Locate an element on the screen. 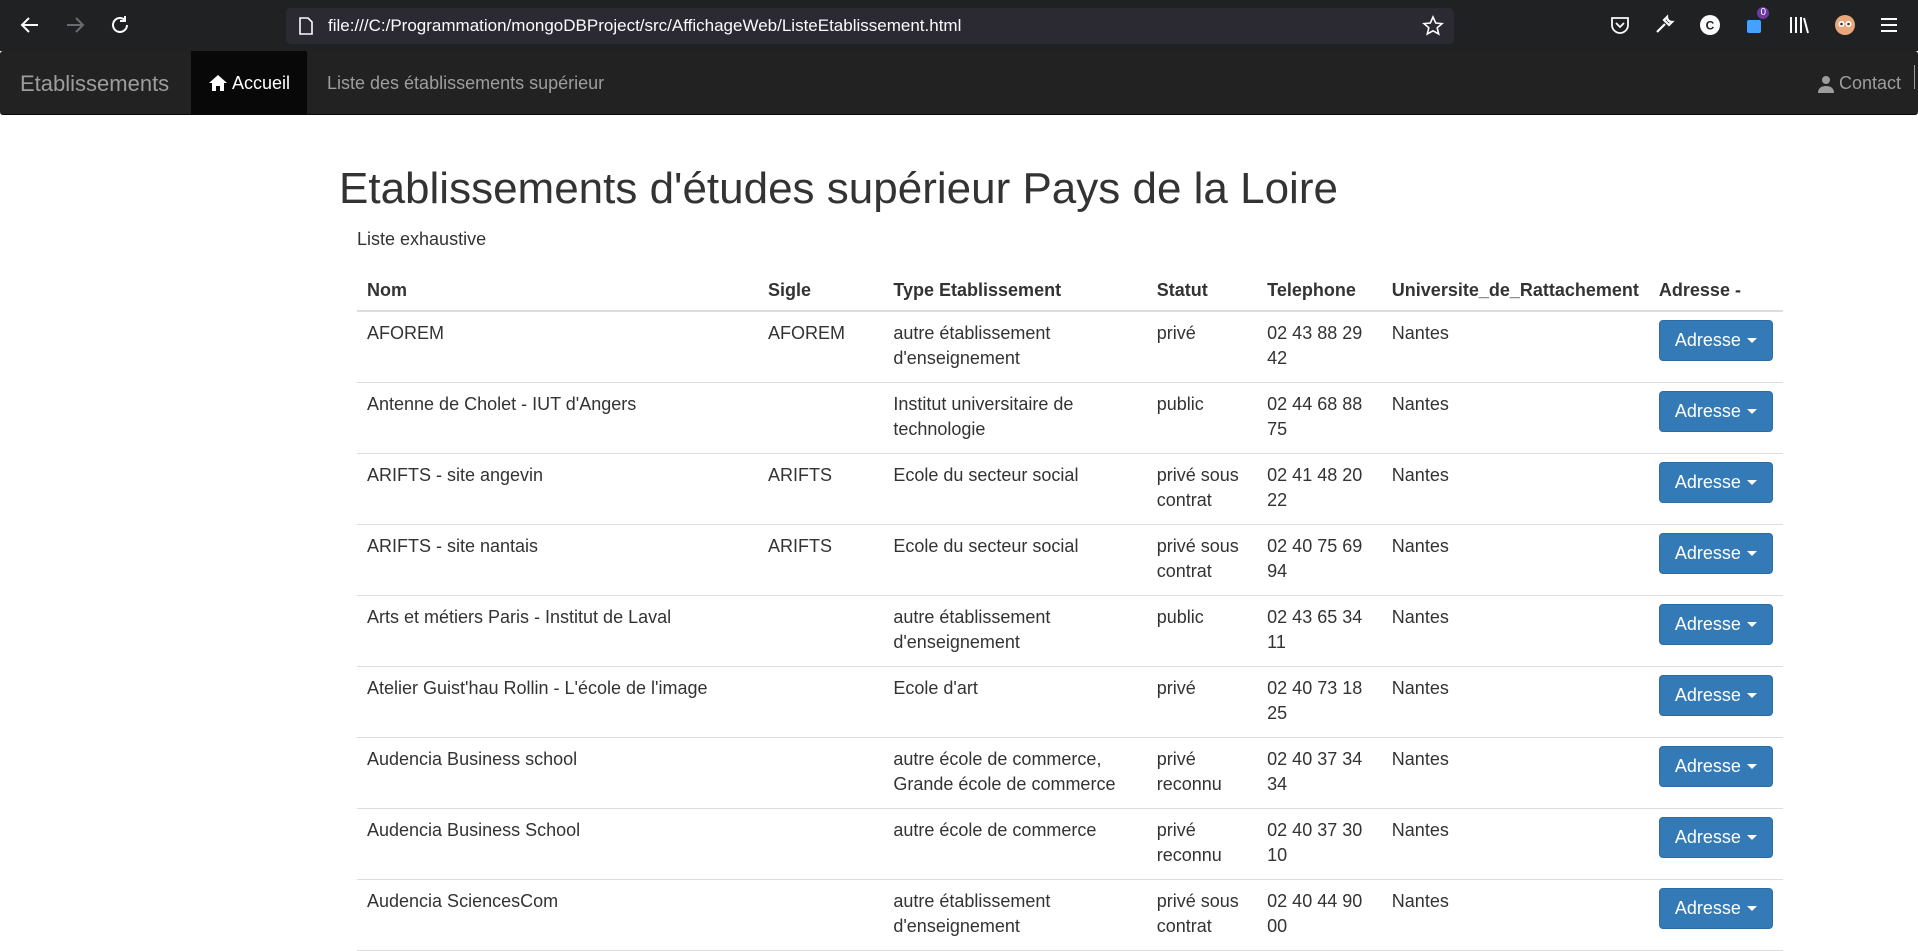 This screenshot has width=1918, height=951. navbar-edge is located at coordinates (1914, 77).